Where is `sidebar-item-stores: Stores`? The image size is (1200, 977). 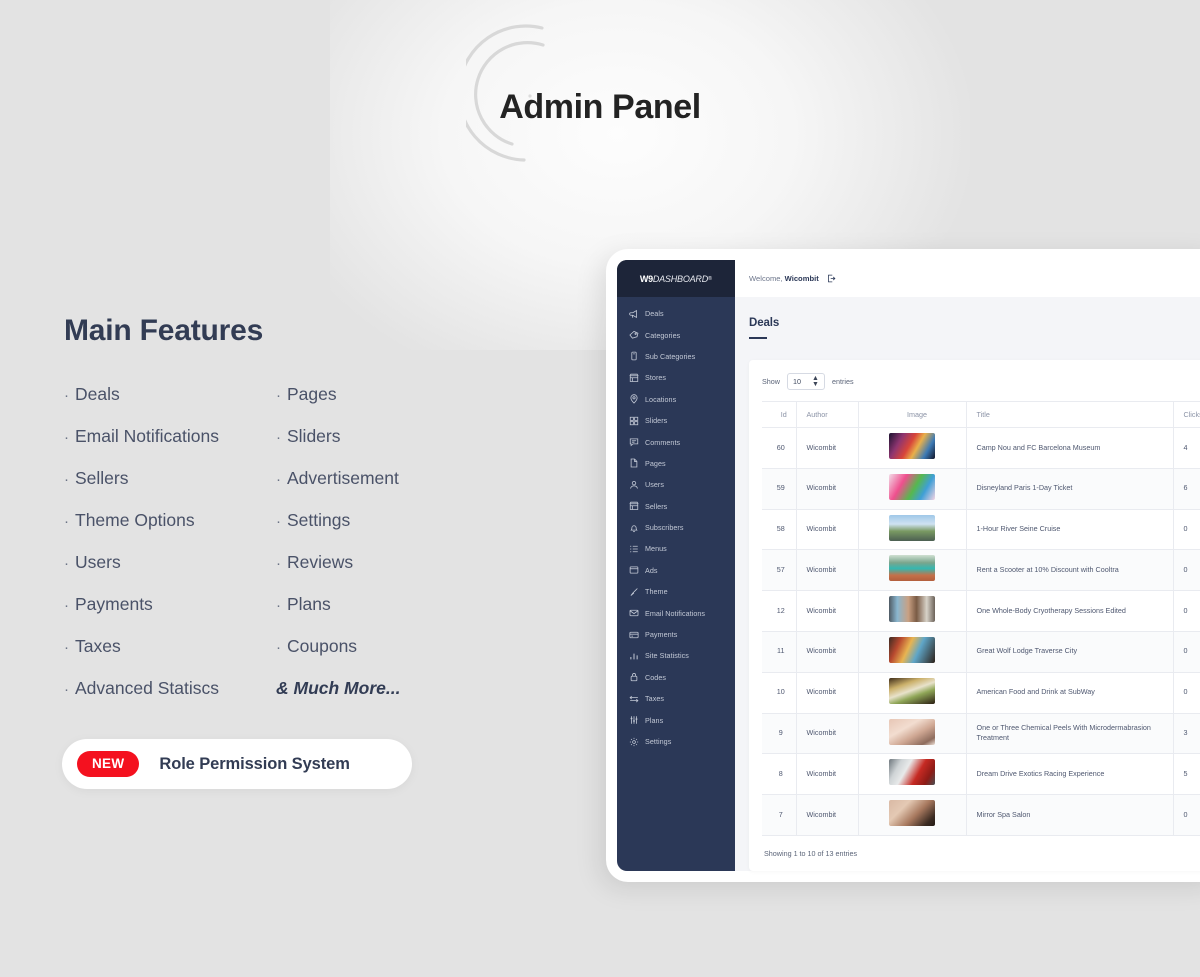 sidebar-item-stores: Stores is located at coordinates (676, 377).